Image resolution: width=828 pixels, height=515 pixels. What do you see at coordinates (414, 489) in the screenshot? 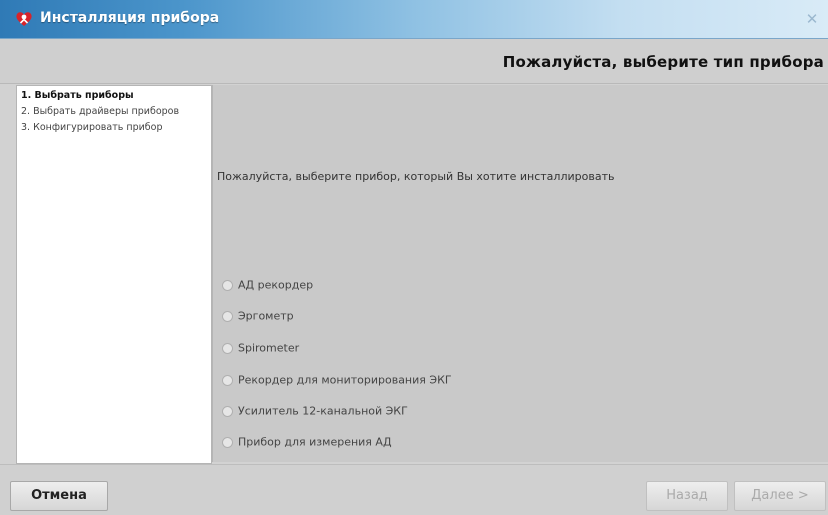
I see `button-bar: Отмена Назад Далее >` at bounding box center [414, 489].